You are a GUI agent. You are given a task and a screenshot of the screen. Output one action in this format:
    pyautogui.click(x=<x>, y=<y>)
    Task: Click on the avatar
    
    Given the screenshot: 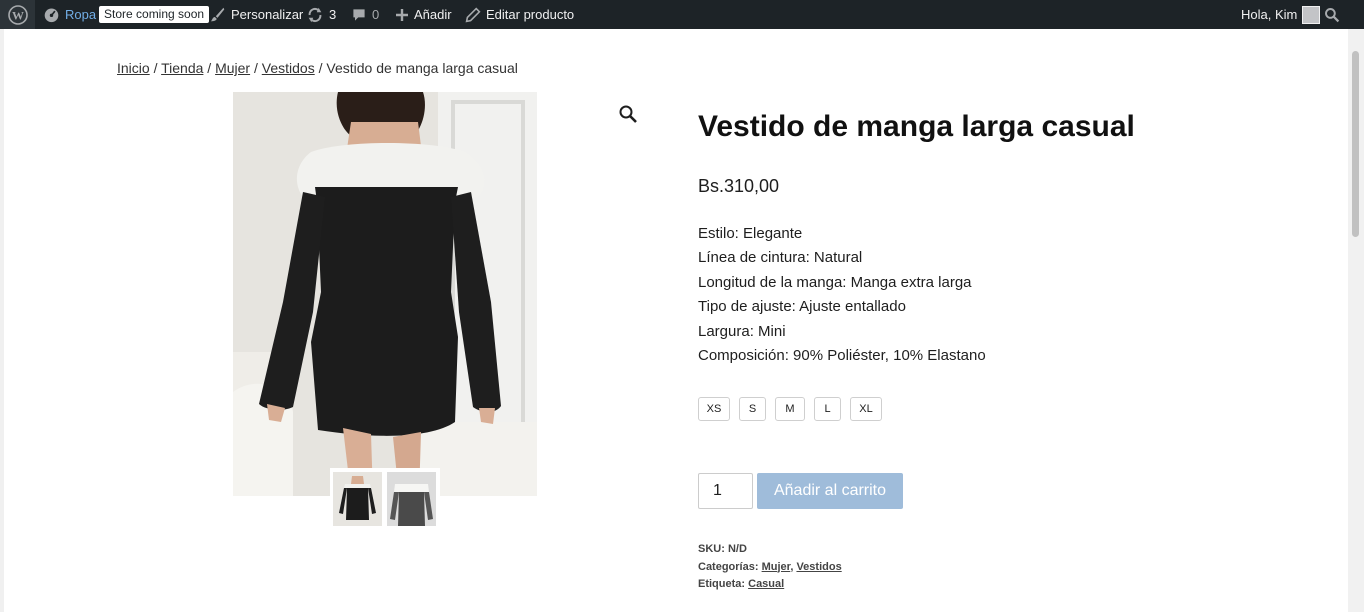 What is the action you would take?
    pyautogui.click(x=1311, y=14)
    